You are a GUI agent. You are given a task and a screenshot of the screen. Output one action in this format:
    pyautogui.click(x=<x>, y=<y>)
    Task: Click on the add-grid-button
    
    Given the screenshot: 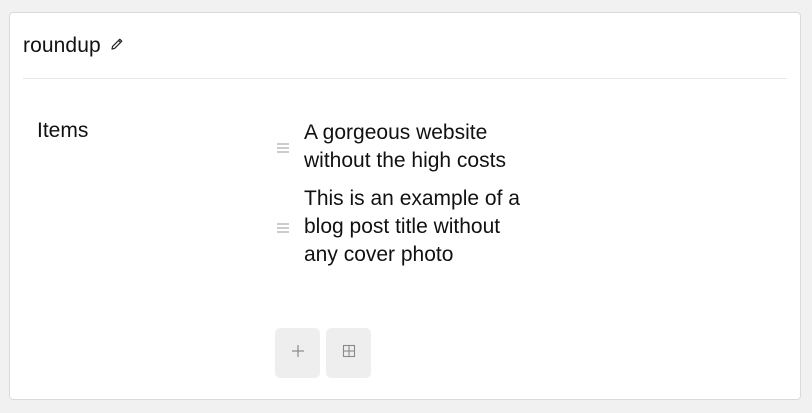 What is the action you would take?
    pyautogui.click(x=348, y=353)
    